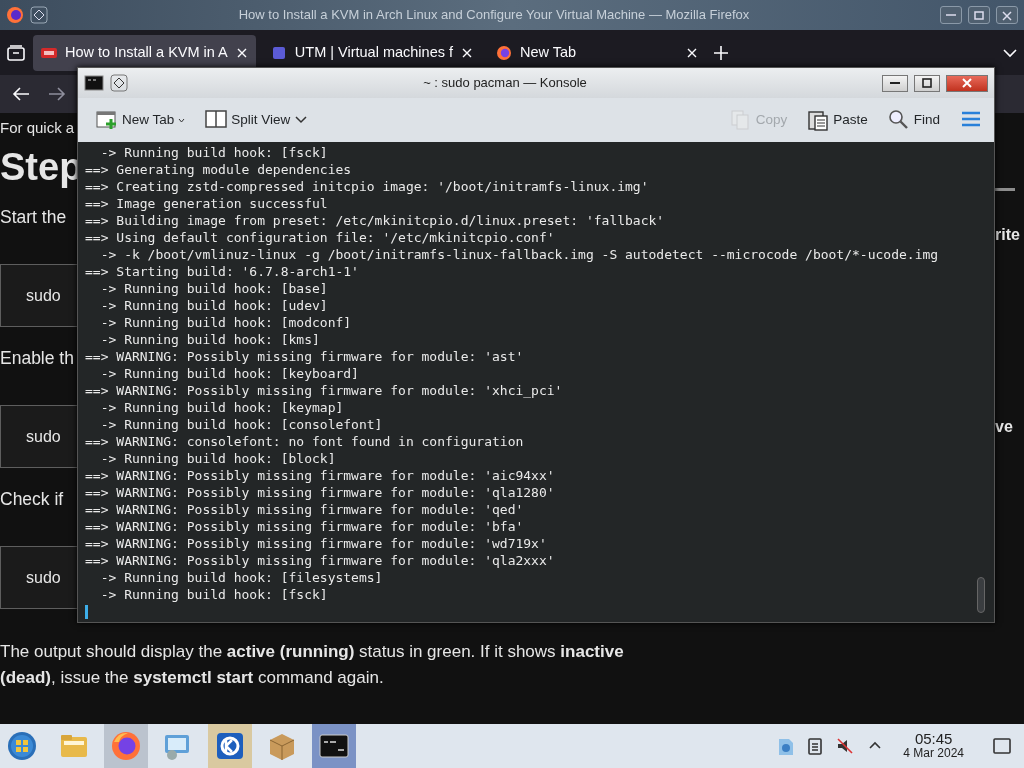 This screenshot has height=768, width=1024. What do you see at coordinates (837, 120) in the screenshot?
I see `paste-button: Paste` at bounding box center [837, 120].